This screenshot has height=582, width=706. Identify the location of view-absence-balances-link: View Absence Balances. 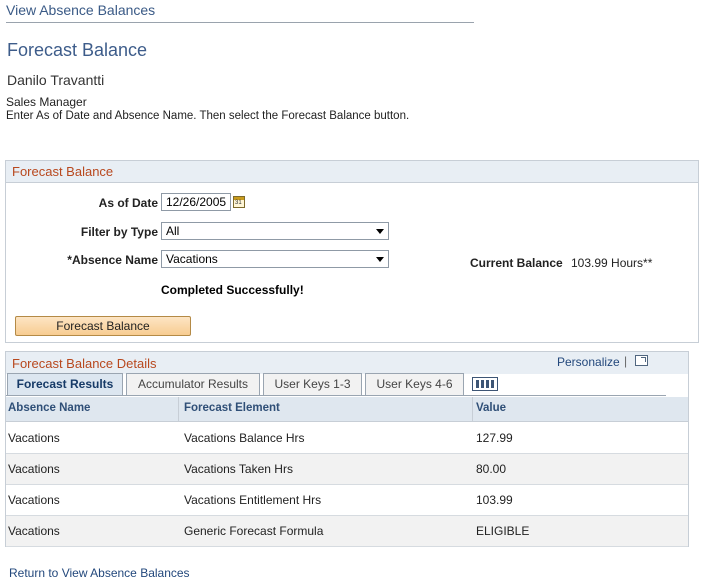
(80, 10).